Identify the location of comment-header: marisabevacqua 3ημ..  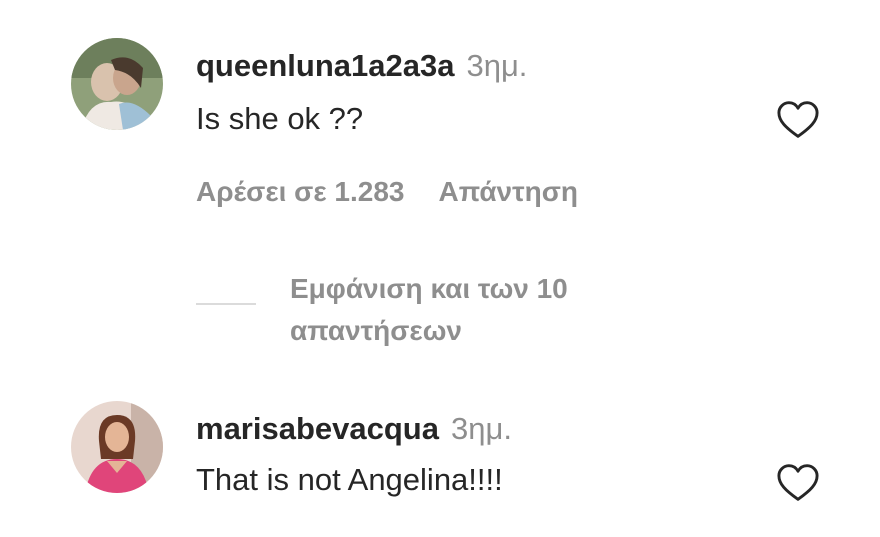
(354, 429).